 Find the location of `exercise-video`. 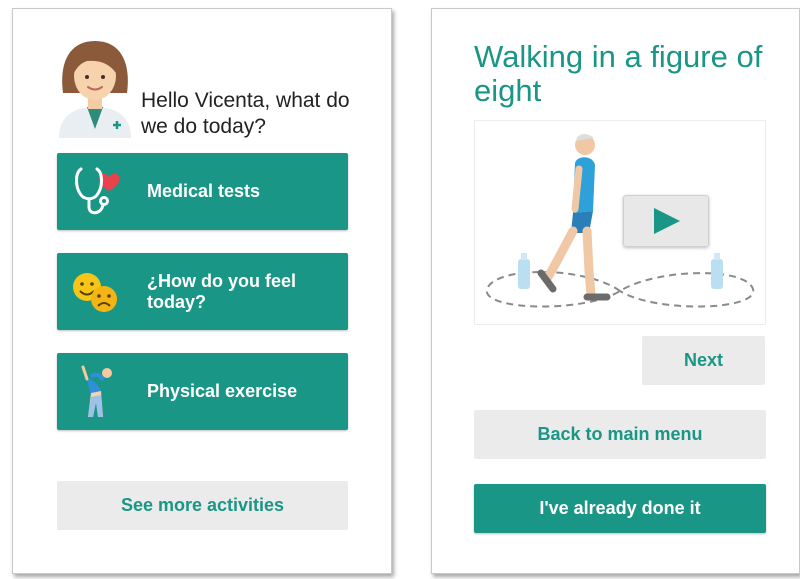

exercise-video is located at coordinates (620, 222).